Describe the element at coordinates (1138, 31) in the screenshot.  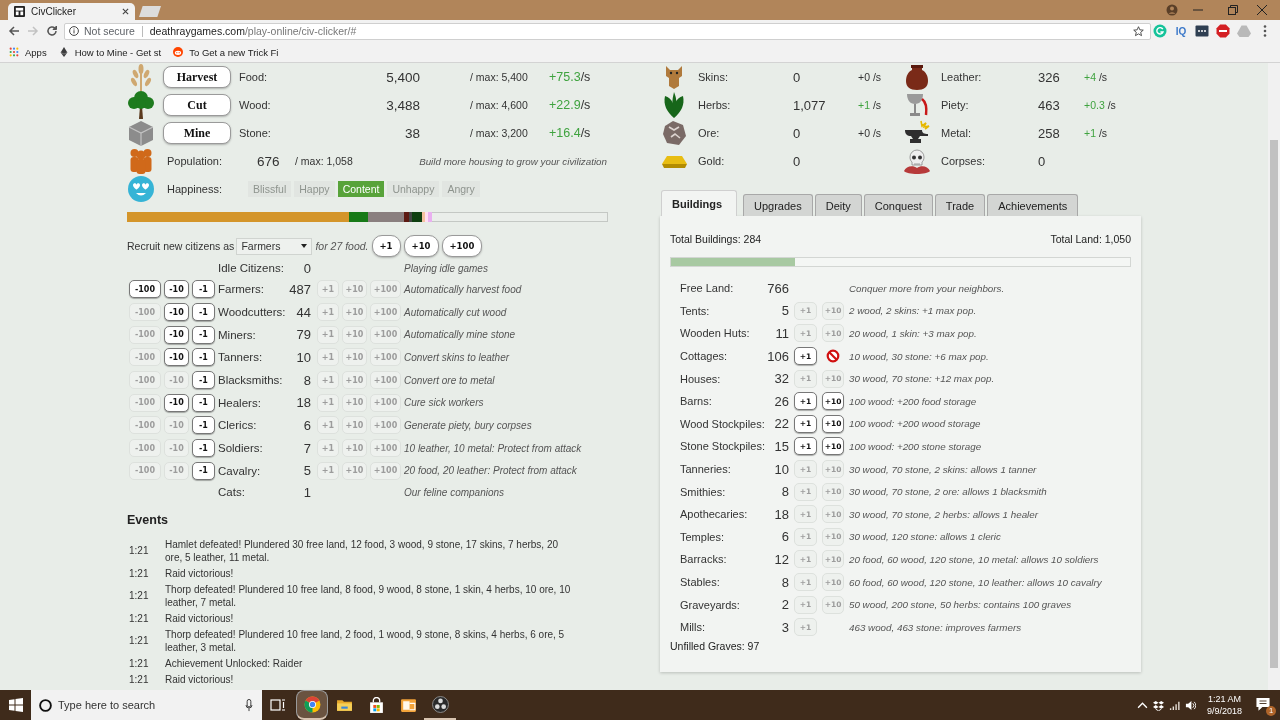
I see `star-icon` at that location.